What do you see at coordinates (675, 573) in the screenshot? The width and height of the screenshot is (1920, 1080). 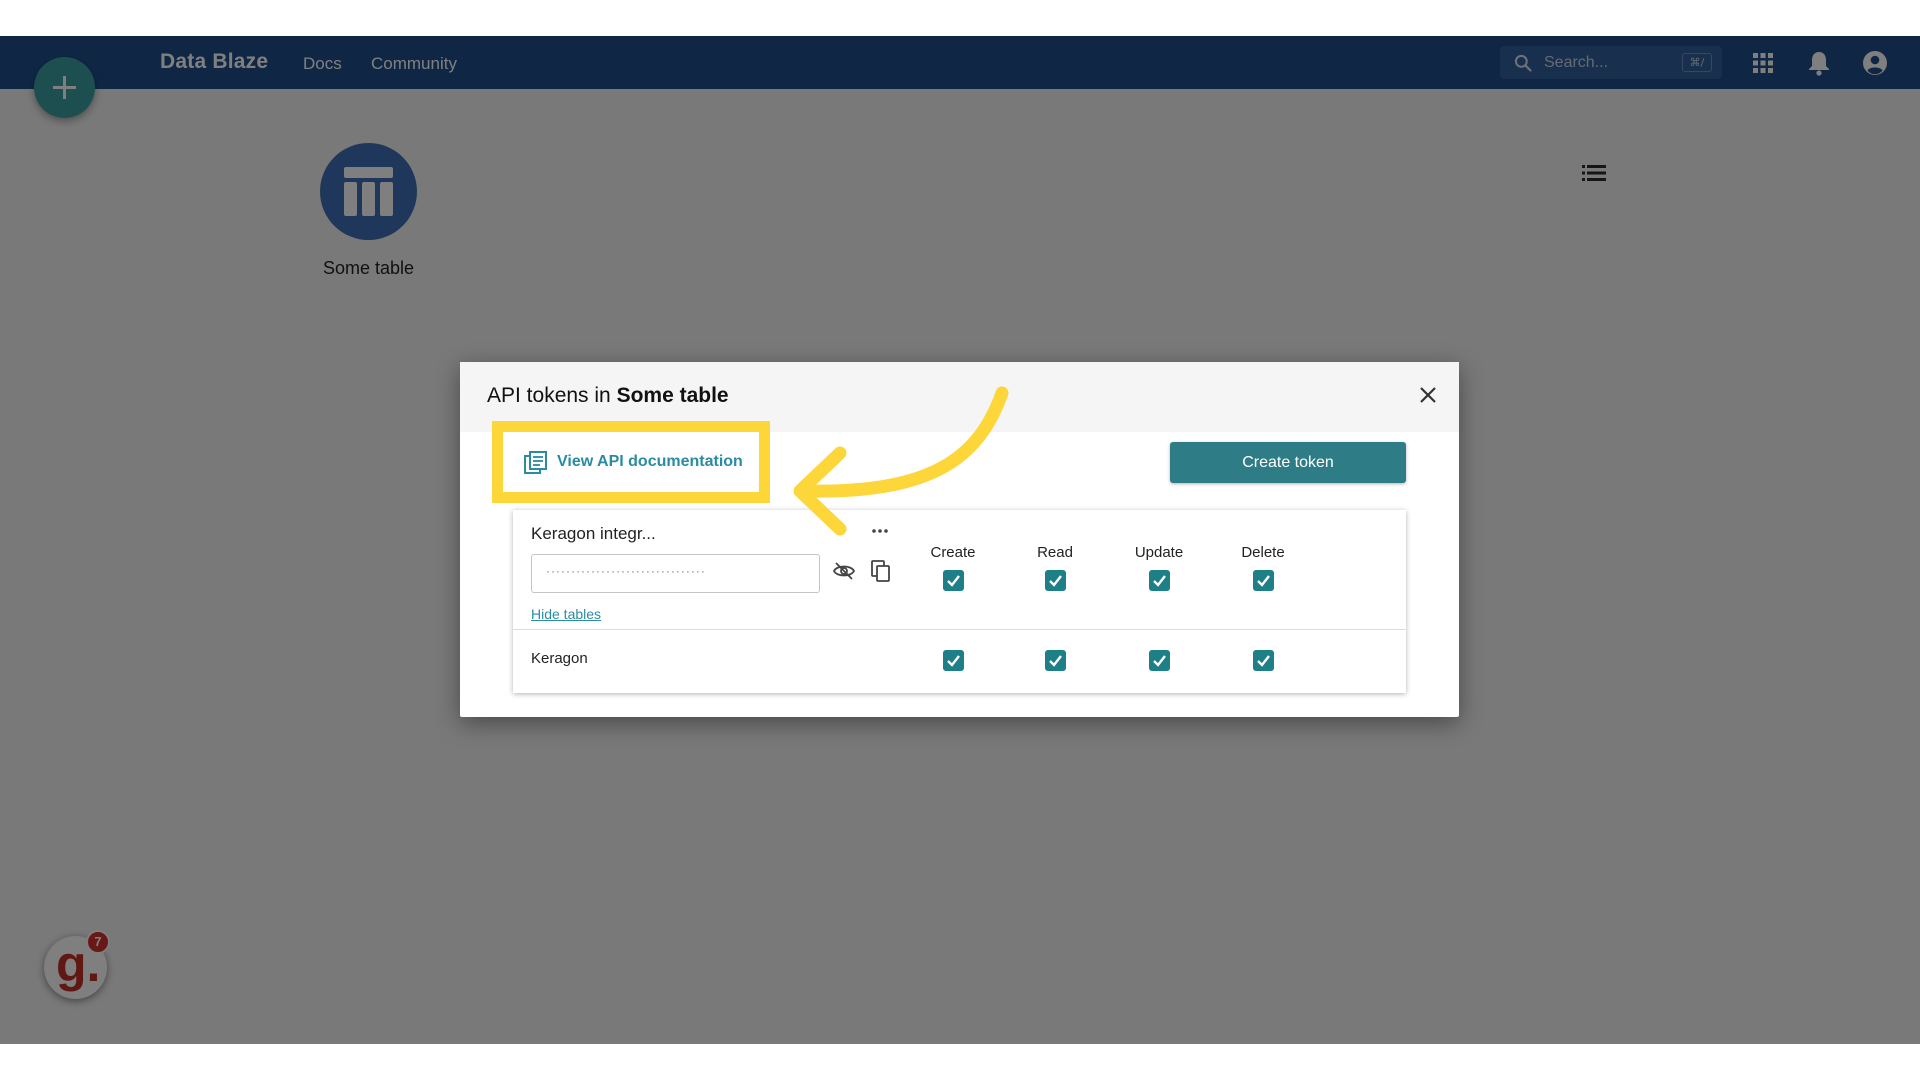 I see `token-value-field: ································` at bounding box center [675, 573].